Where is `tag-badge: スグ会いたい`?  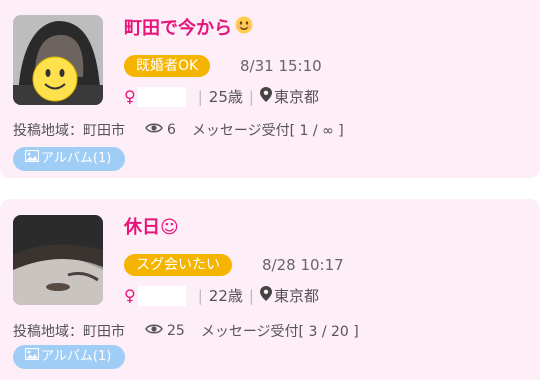 tag-badge: スグ会いたい is located at coordinates (178, 265).